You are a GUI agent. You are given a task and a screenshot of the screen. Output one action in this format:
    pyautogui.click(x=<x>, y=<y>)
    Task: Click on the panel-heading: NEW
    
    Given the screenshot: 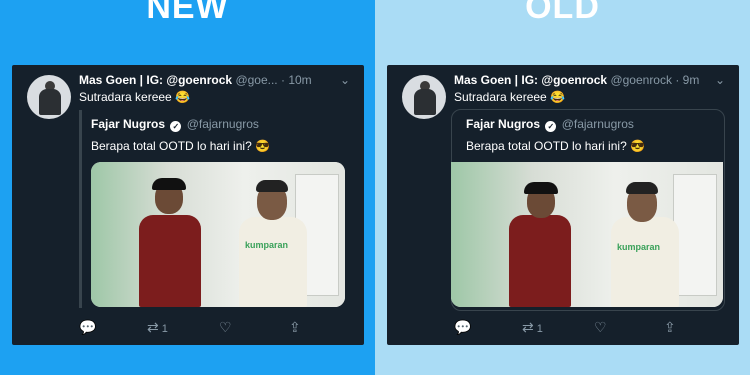 What is the action you would take?
    pyautogui.click(x=187, y=13)
    